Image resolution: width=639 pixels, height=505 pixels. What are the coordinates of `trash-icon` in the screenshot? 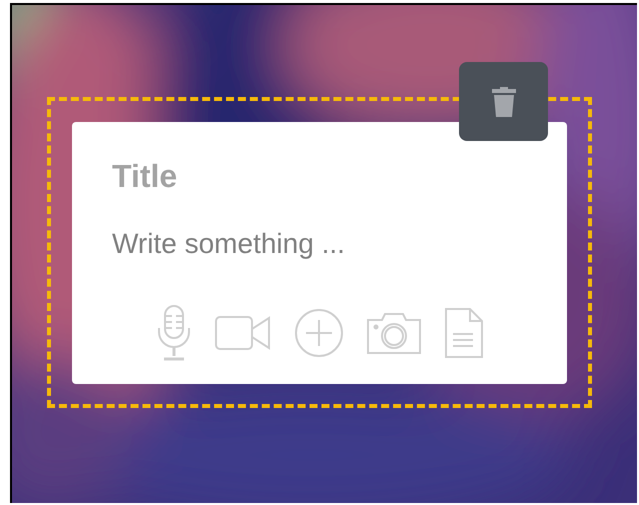 It's located at (503, 101).